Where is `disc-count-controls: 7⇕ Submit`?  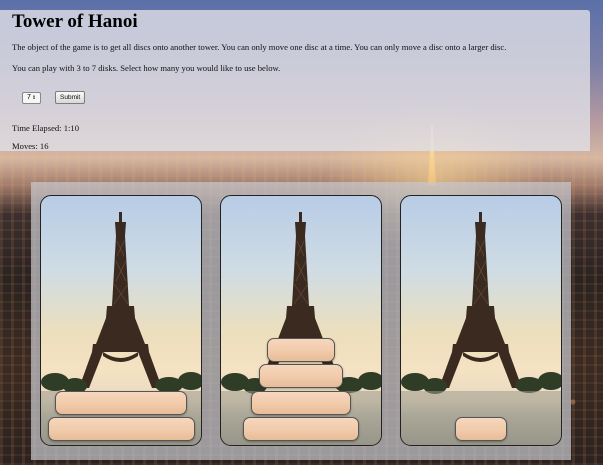
disc-count-controls: 7⇕ Submit is located at coordinates (54, 97).